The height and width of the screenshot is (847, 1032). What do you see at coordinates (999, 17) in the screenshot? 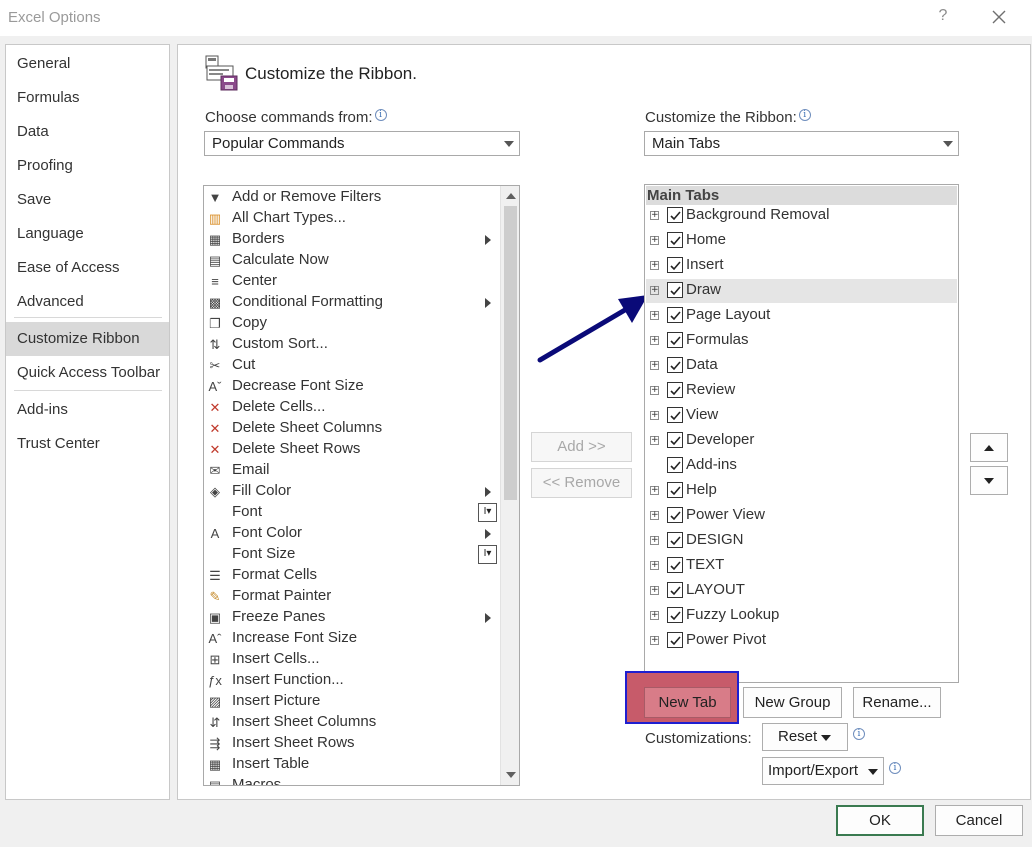
I see `close-button` at bounding box center [999, 17].